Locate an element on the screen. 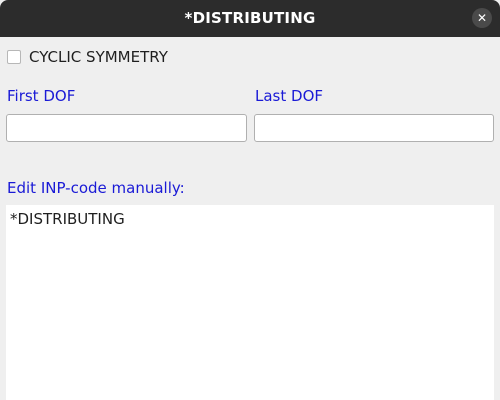  first-dof-label: First DOF is located at coordinates (41, 96).